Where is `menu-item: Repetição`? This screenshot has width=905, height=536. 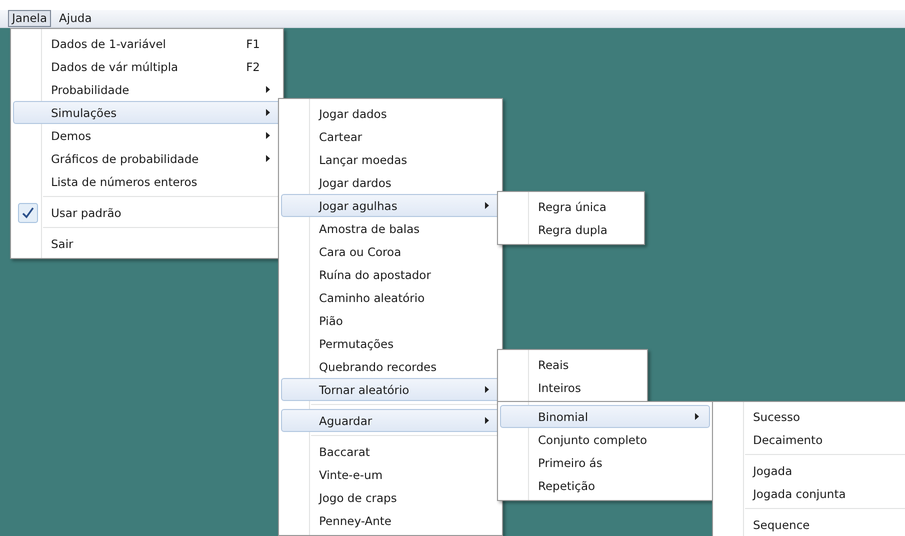
menu-item: Repetição is located at coordinates (605, 485).